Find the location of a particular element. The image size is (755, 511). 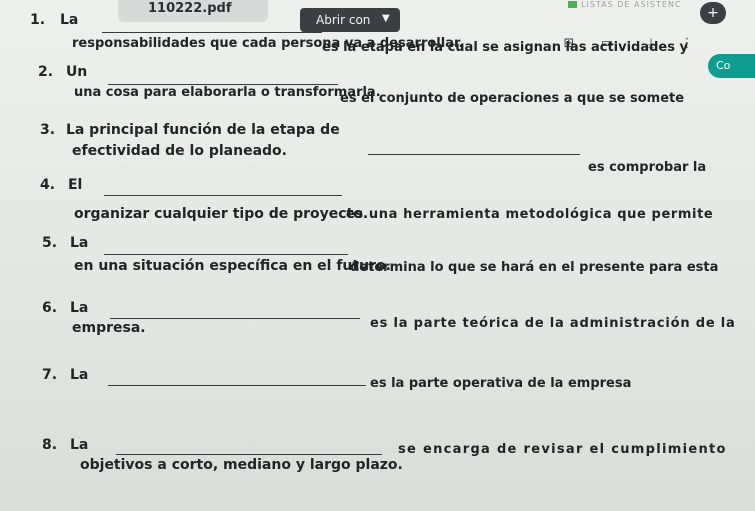

question-6: 6. La is located at coordinates (65, 308).